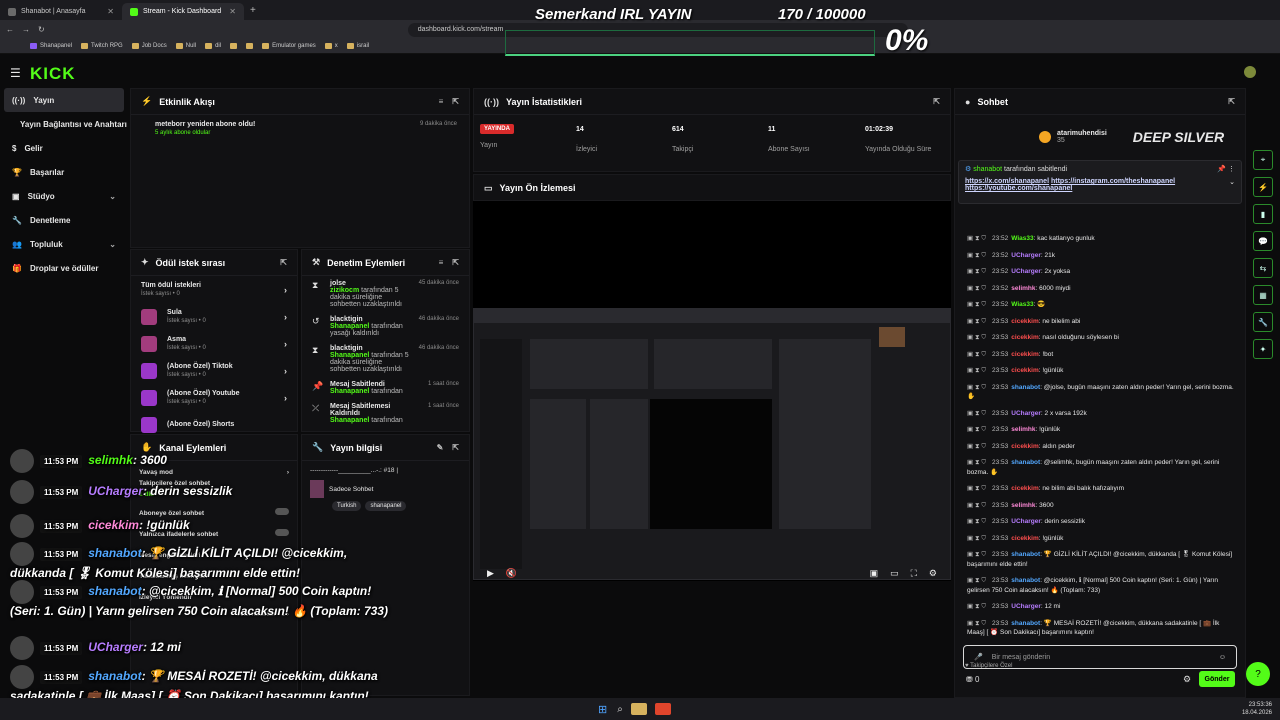  Describe the element at coordinates (1222, 657) in the screenshot. I see `emote-icon: ☺` at that location.